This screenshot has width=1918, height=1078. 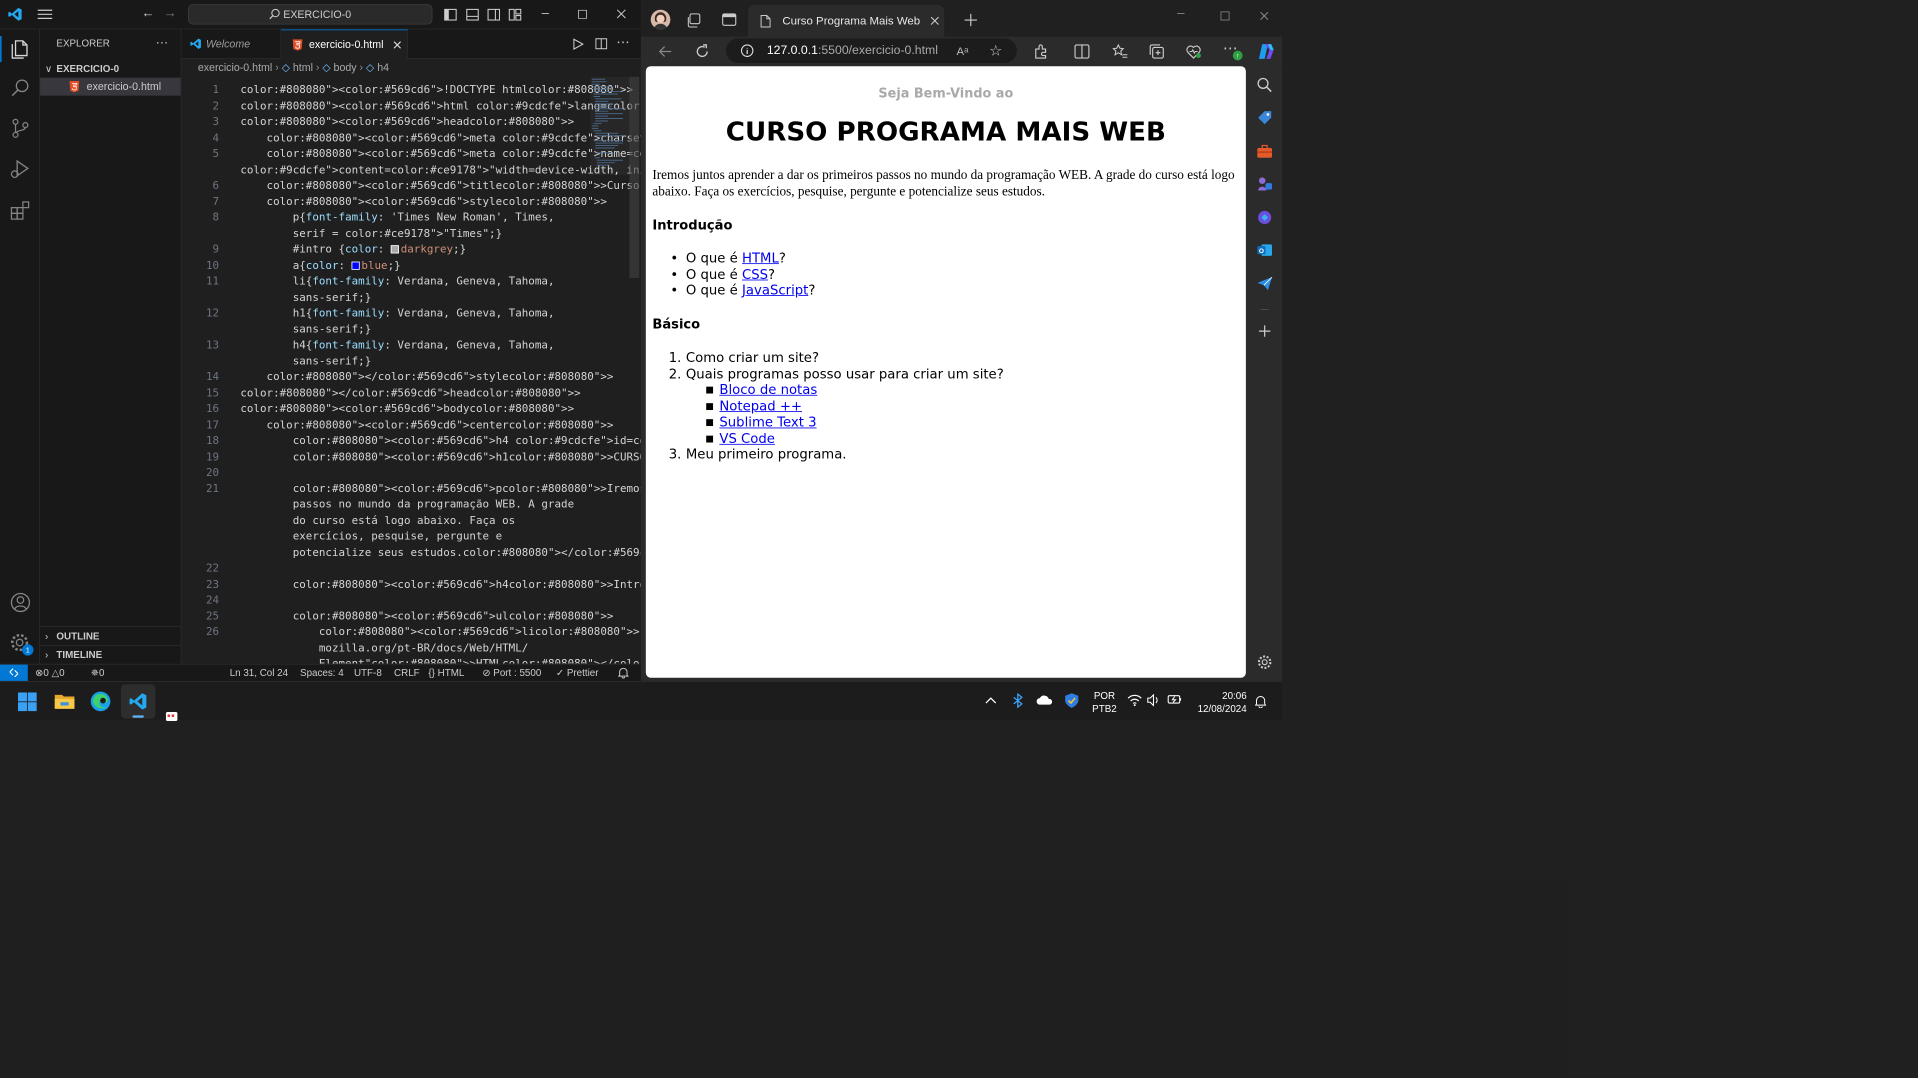 What do you see at coordinates (760, 258) in the screenshot?
I see `link-html: HTML` at bounding box center [760, 258].